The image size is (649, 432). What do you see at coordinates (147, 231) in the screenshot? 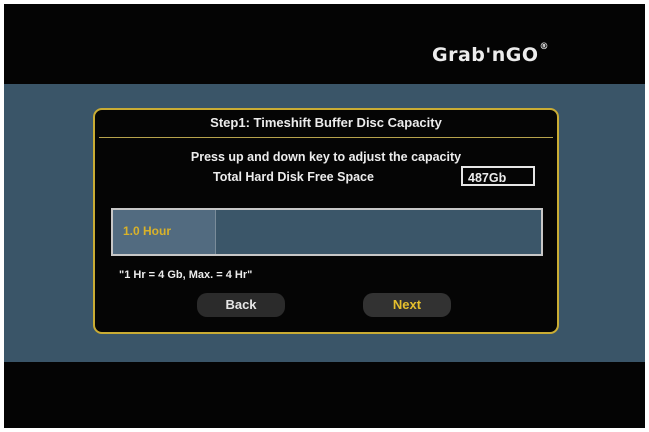
I see `capacity-value-label: 1.0 Hour` at bounding box center [147, 231].